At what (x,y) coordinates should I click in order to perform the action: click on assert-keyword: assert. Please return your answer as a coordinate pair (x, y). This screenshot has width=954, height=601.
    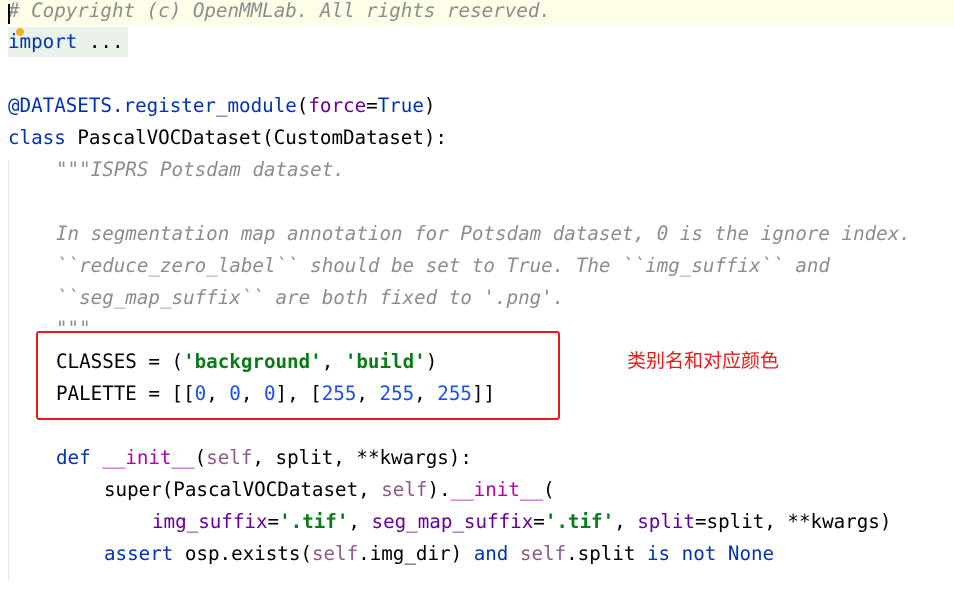
    Looking at the image, I should click on (139, 553).